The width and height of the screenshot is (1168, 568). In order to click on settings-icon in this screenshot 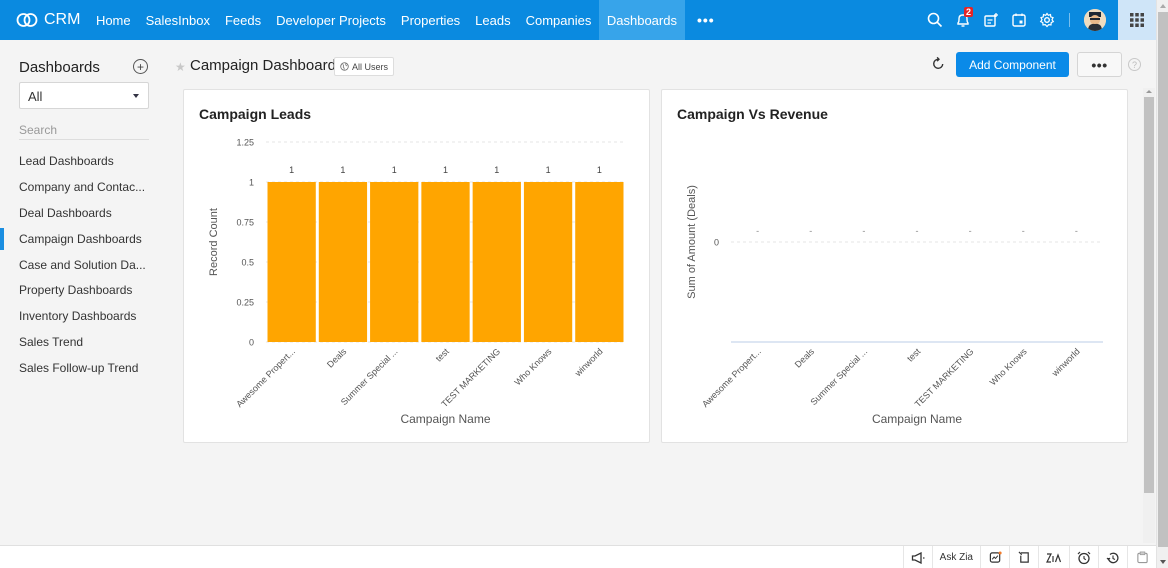, I will do `click(1047, 20)`.